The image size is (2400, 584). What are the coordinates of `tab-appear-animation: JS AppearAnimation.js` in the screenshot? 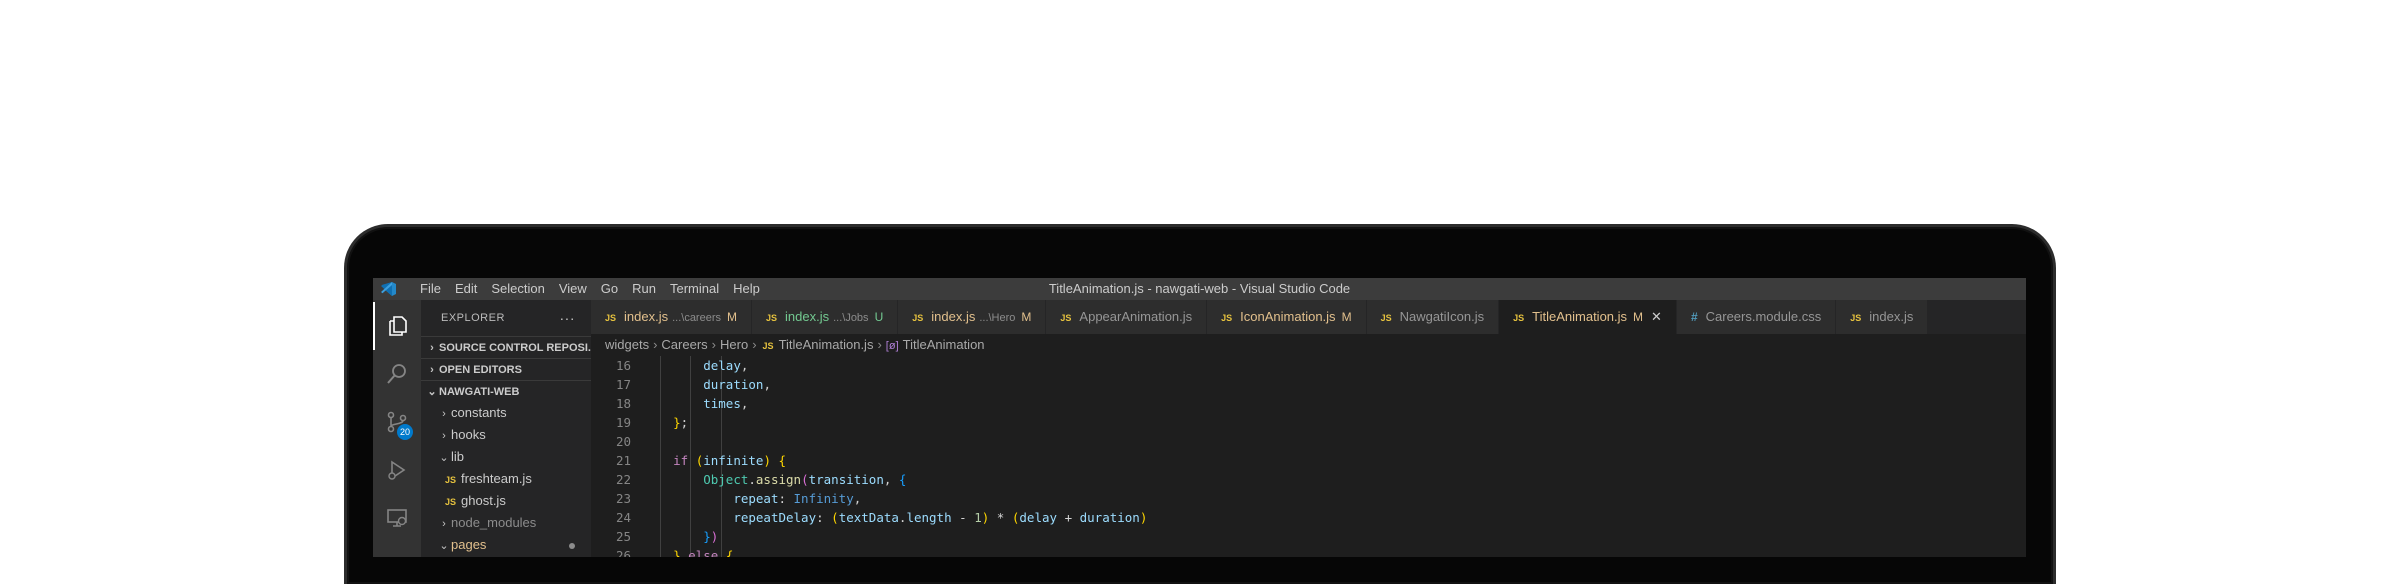 It's located at (1127, 317).